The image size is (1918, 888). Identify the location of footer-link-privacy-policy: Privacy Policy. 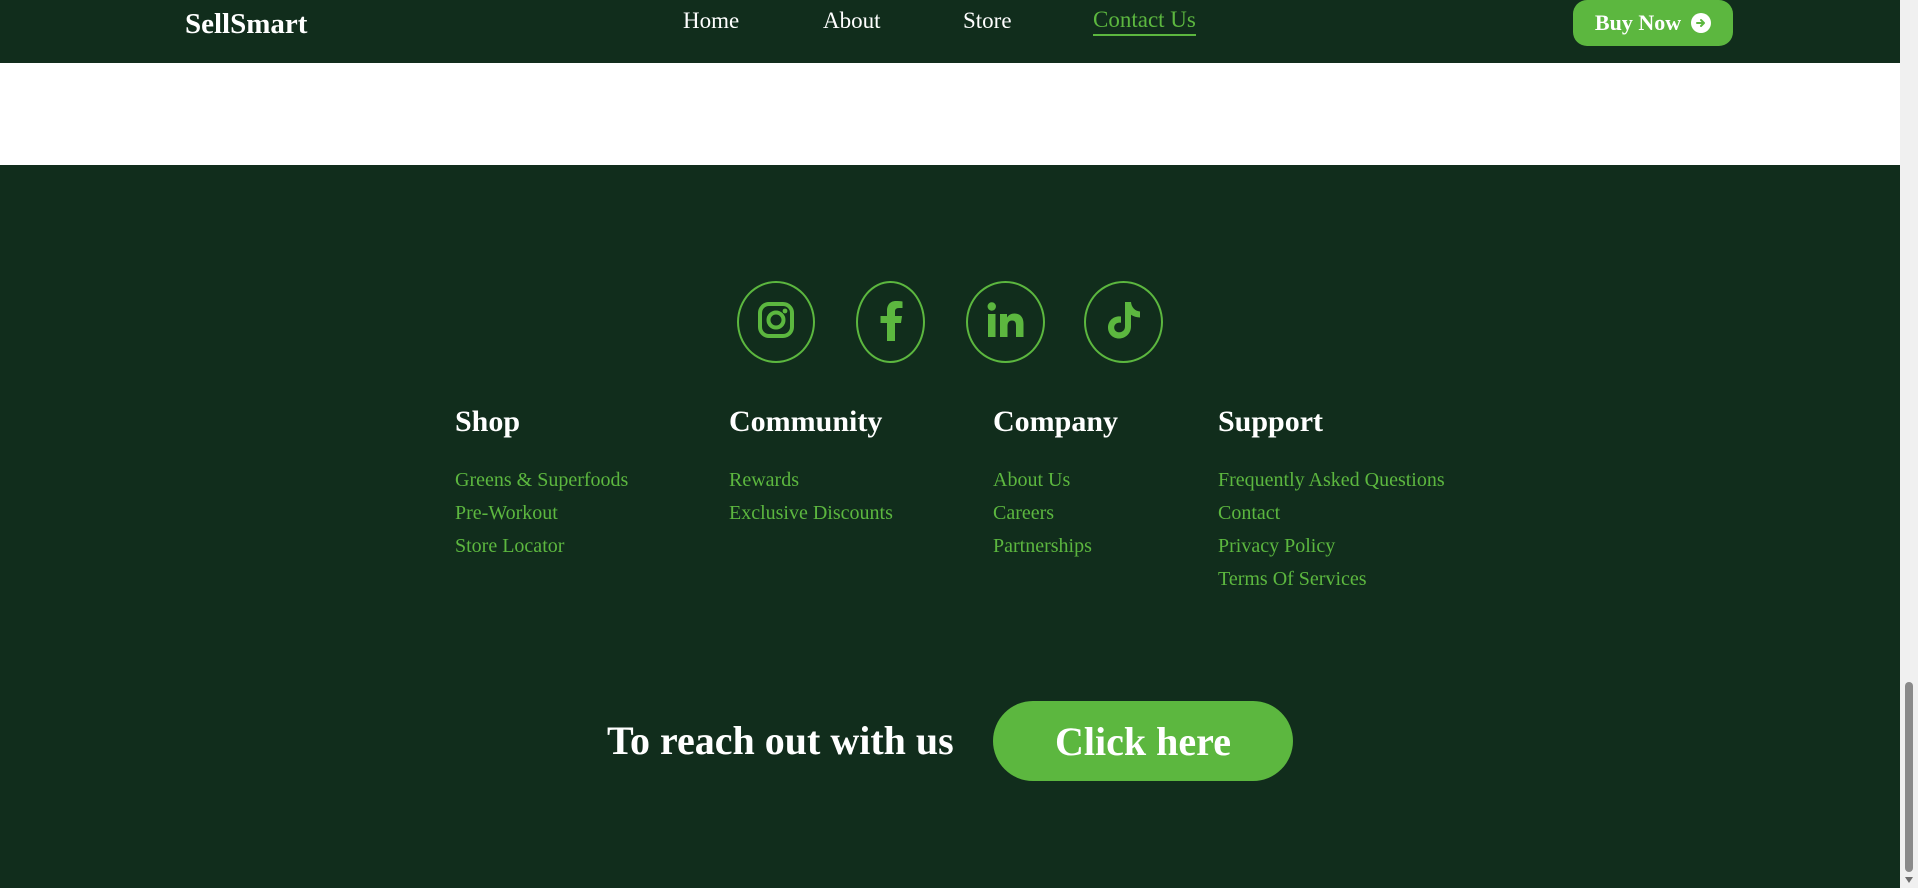
(1276, 546).